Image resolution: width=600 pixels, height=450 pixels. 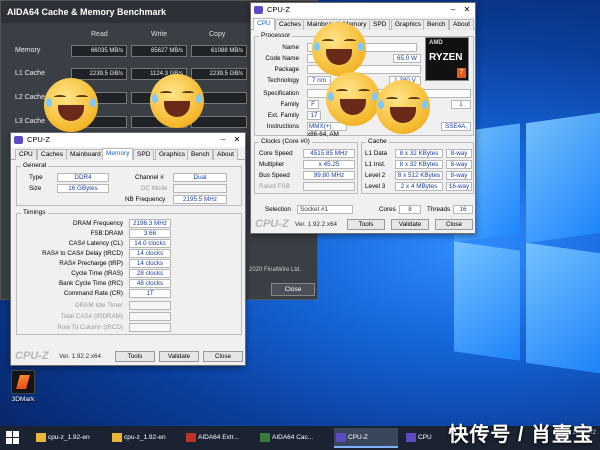 What do you see at coordinates (99, 51) in the screenshot?
I see `memory-read: 66035 MB/s` at bounding box center [99, 51].